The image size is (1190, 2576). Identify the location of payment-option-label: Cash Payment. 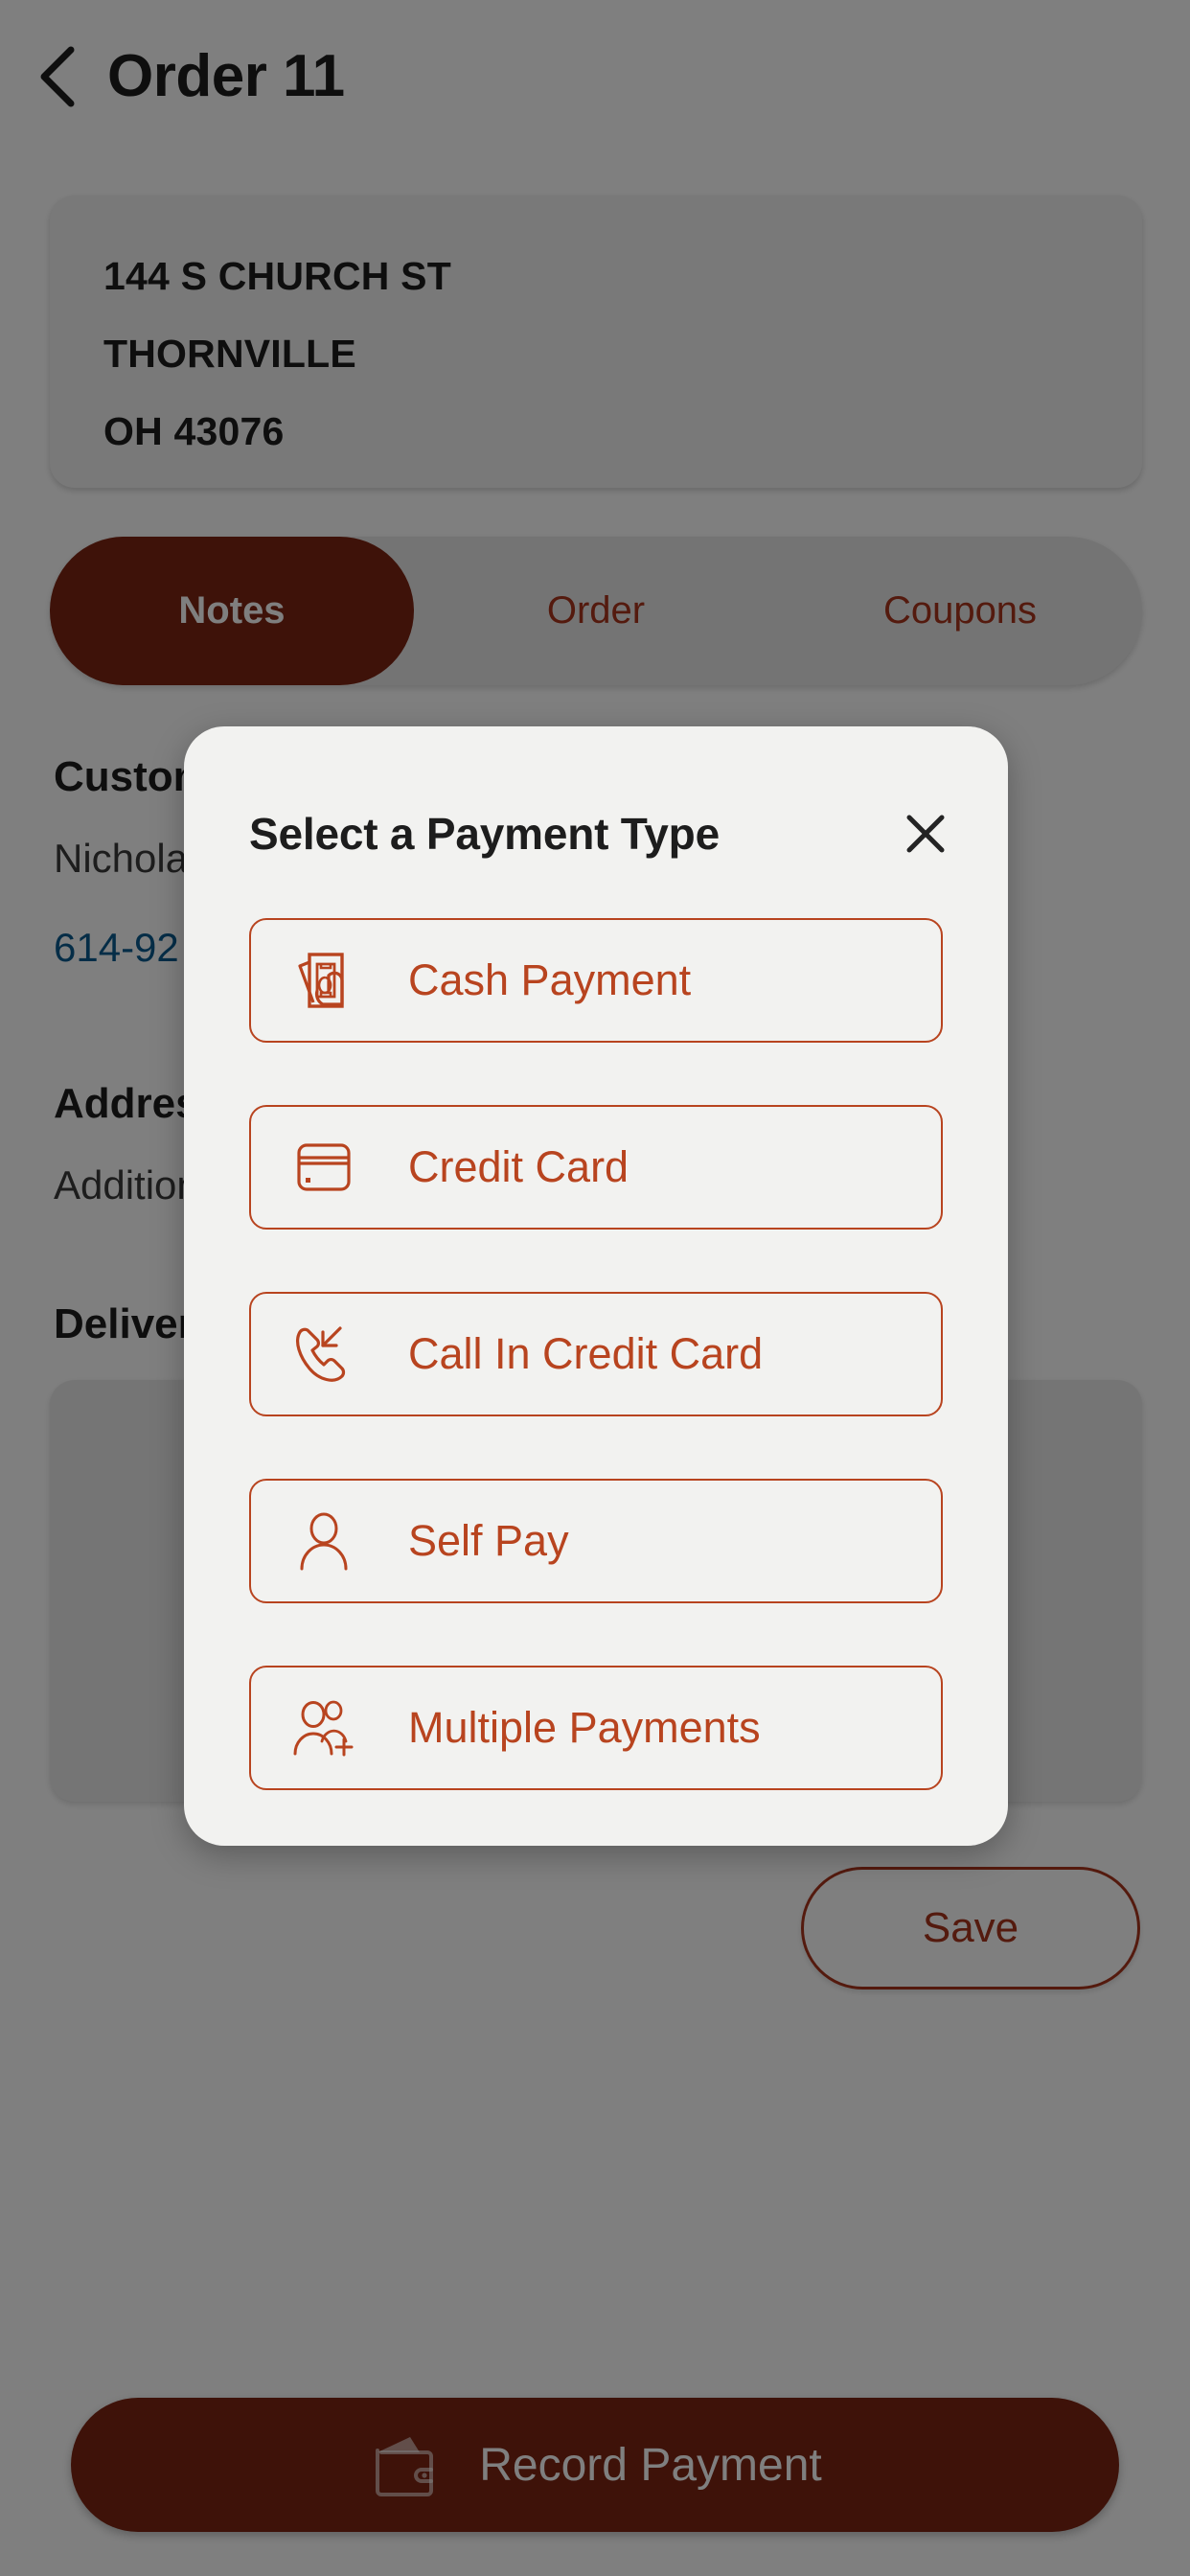
(550, 979).